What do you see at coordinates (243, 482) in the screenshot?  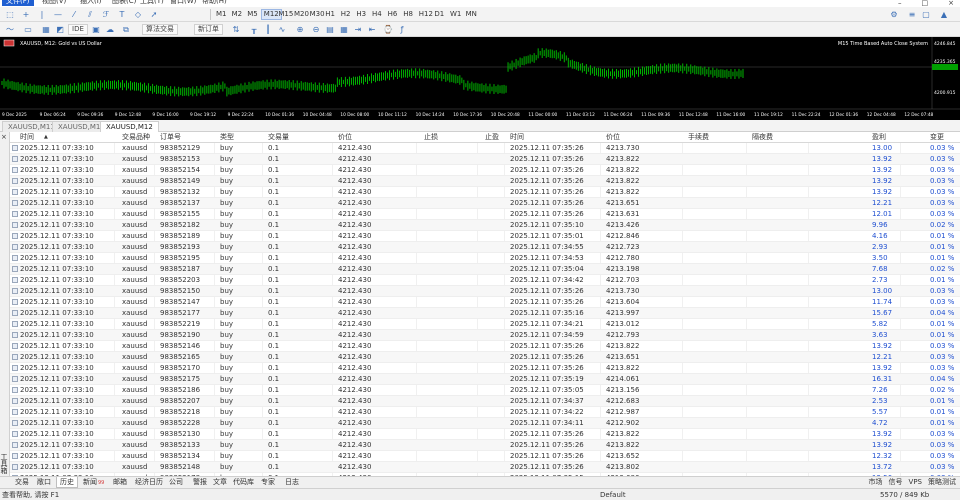 I see `terminal-tab: 代码库` at bounding box center [243, 482].